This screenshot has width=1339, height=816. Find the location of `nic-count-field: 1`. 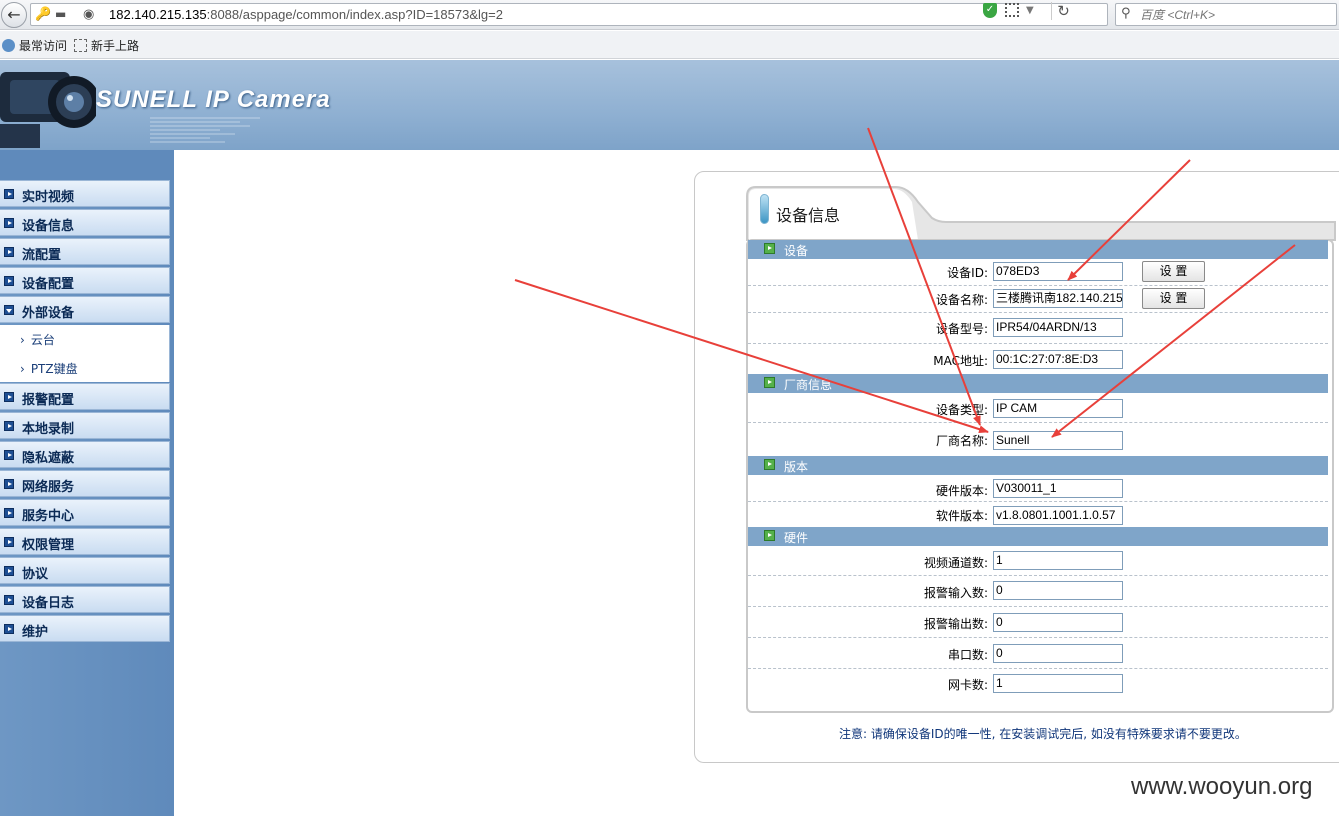

nic-count-field: 1 is located at coordinates (1058, 683).